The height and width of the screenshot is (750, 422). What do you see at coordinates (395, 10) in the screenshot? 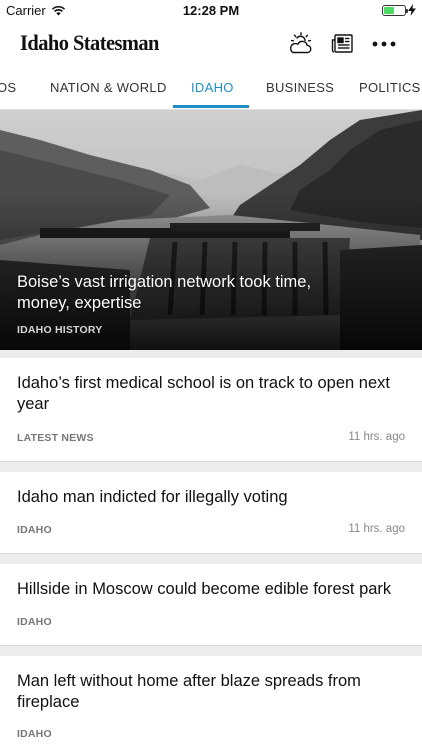
I see `battery-icon` at bounding box center [395, 10].